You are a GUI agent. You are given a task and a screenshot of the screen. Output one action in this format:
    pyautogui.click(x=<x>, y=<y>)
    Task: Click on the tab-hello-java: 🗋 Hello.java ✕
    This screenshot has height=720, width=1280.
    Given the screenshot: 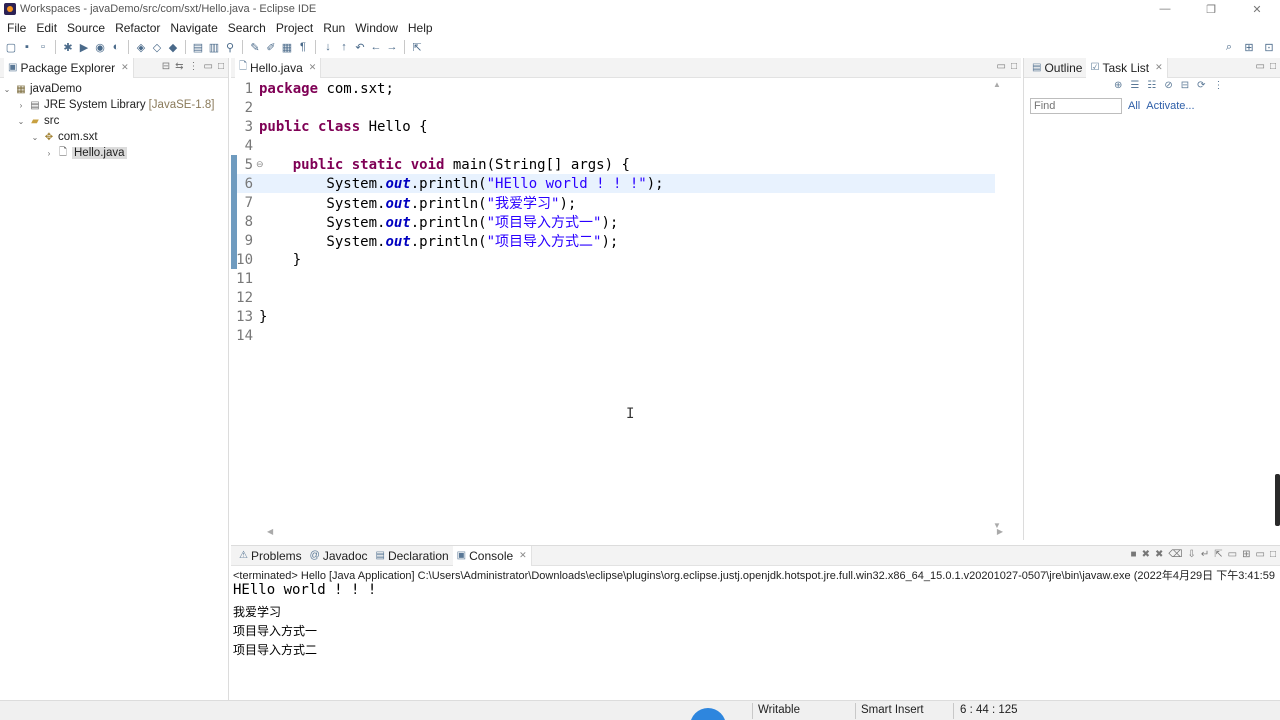 What is the action you would take?
    pyautogui.click(x=278, y=67)
    